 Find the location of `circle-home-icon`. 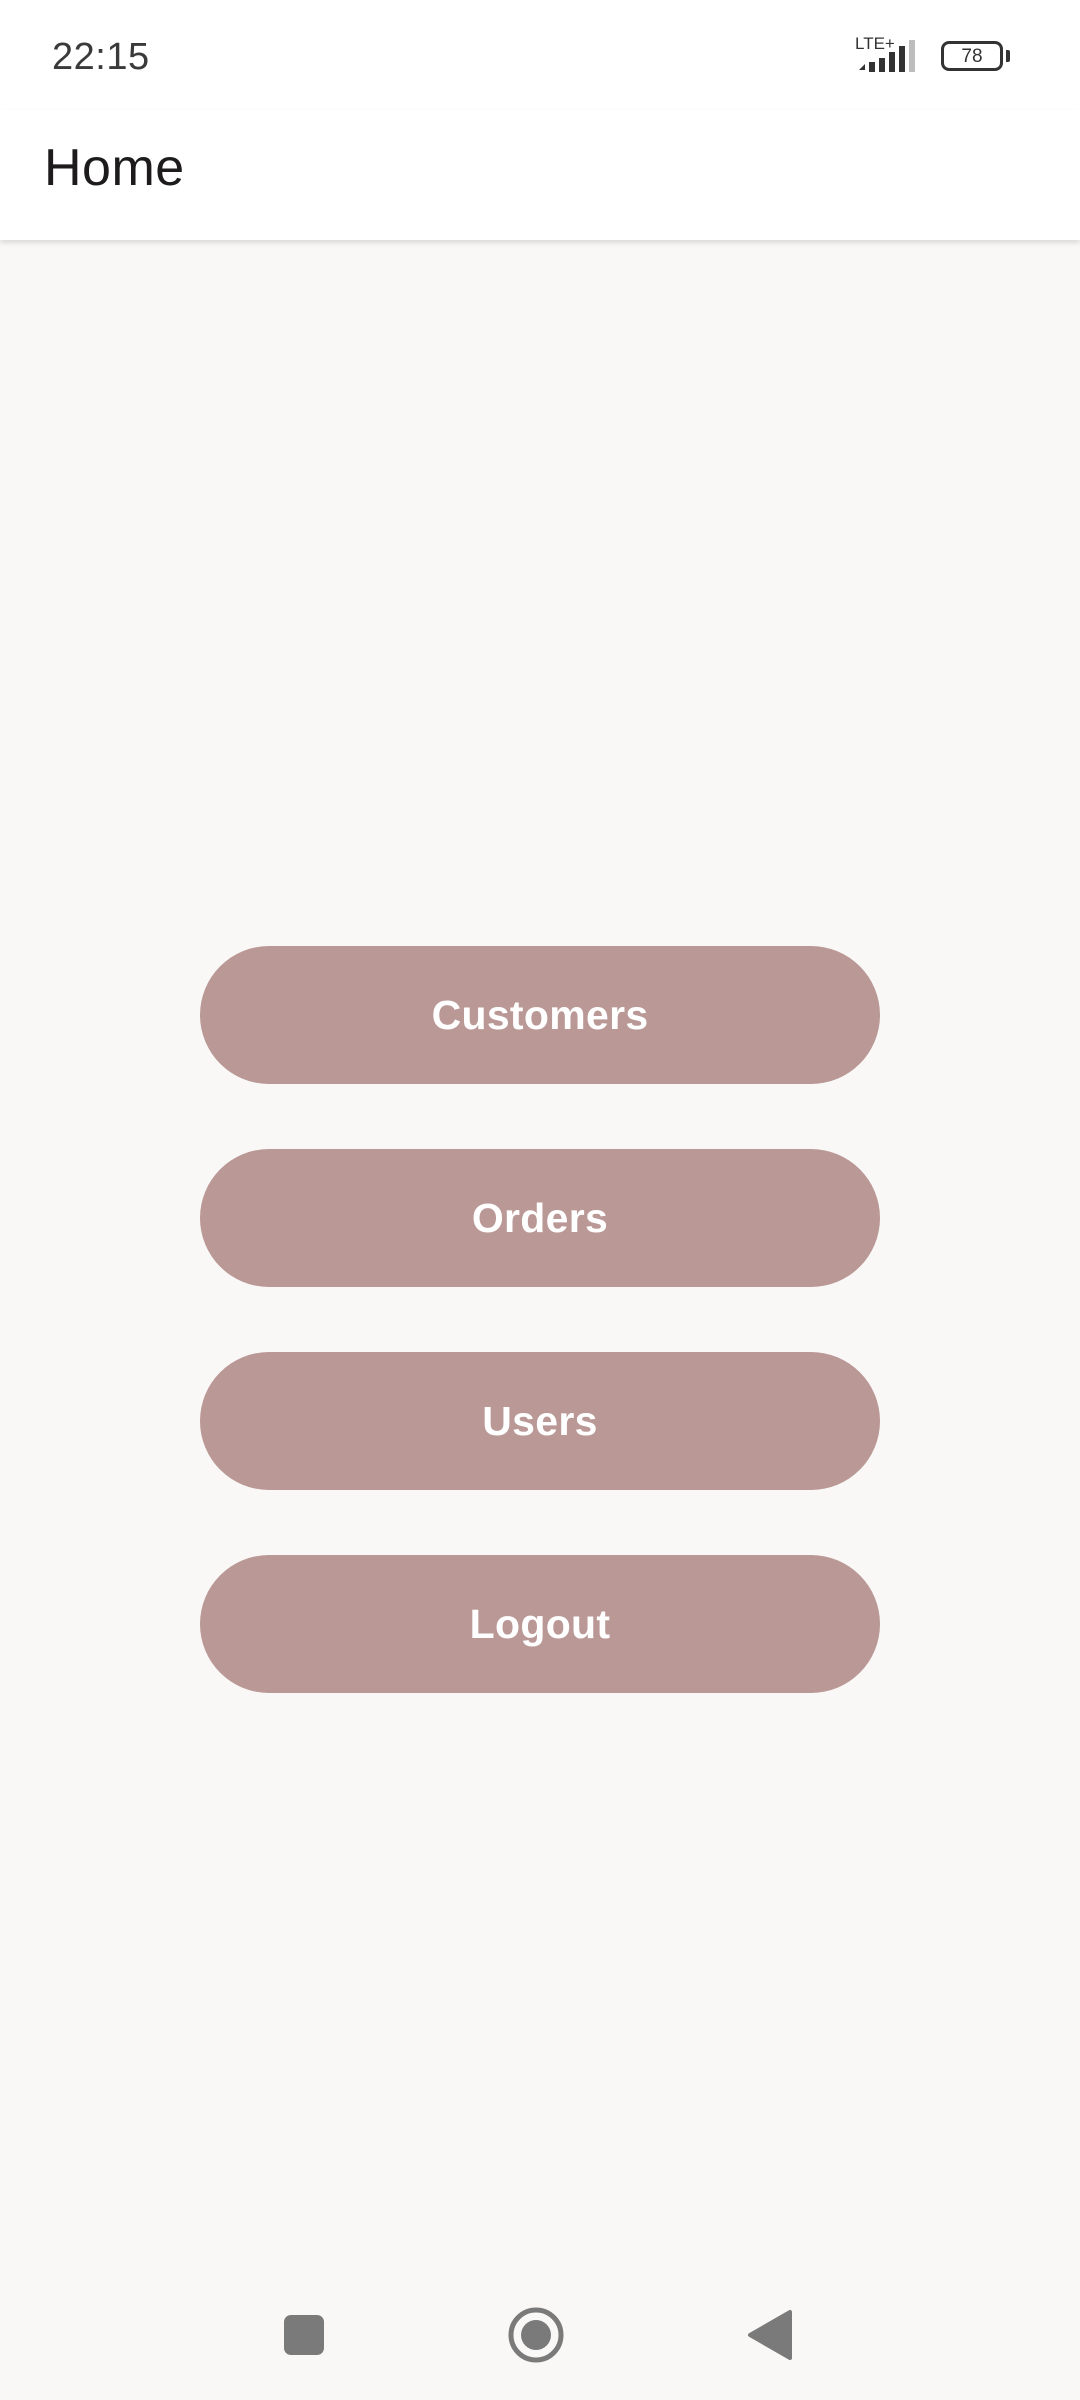

circle-home-icon is located at coordinates (536, 2335).